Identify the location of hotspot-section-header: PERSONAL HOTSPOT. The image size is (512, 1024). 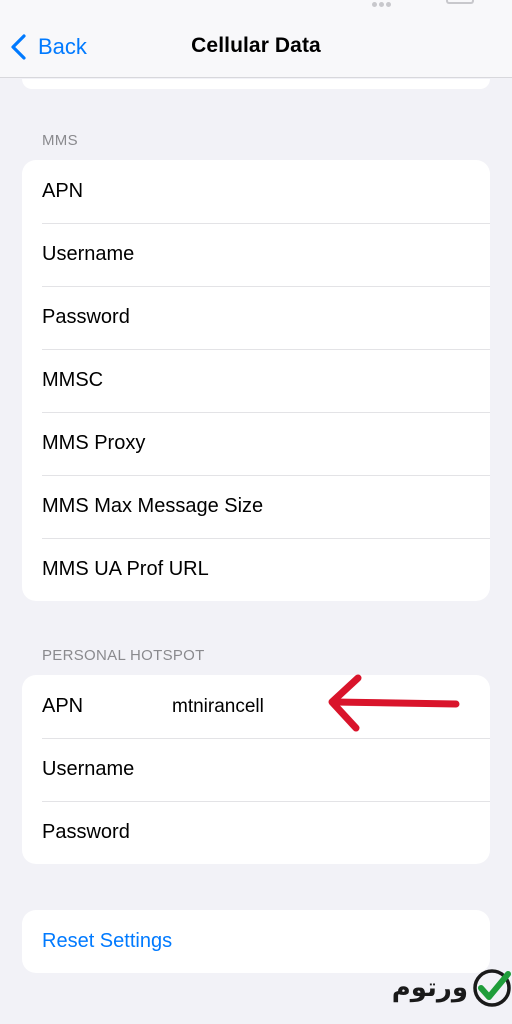
(123, 655).